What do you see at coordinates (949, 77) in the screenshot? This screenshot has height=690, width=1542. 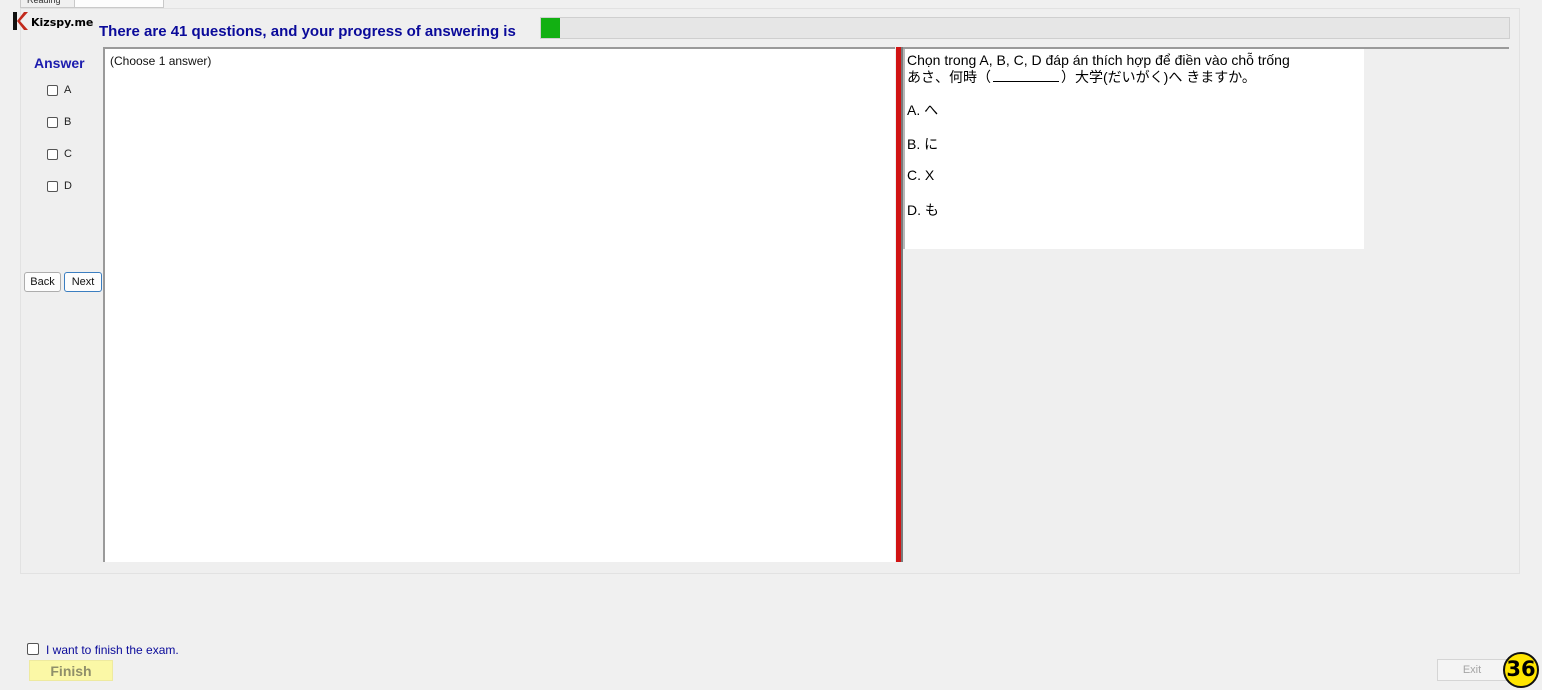 I see `question-sentence-before: あさ、何時（` at bounding box center [949, 77].